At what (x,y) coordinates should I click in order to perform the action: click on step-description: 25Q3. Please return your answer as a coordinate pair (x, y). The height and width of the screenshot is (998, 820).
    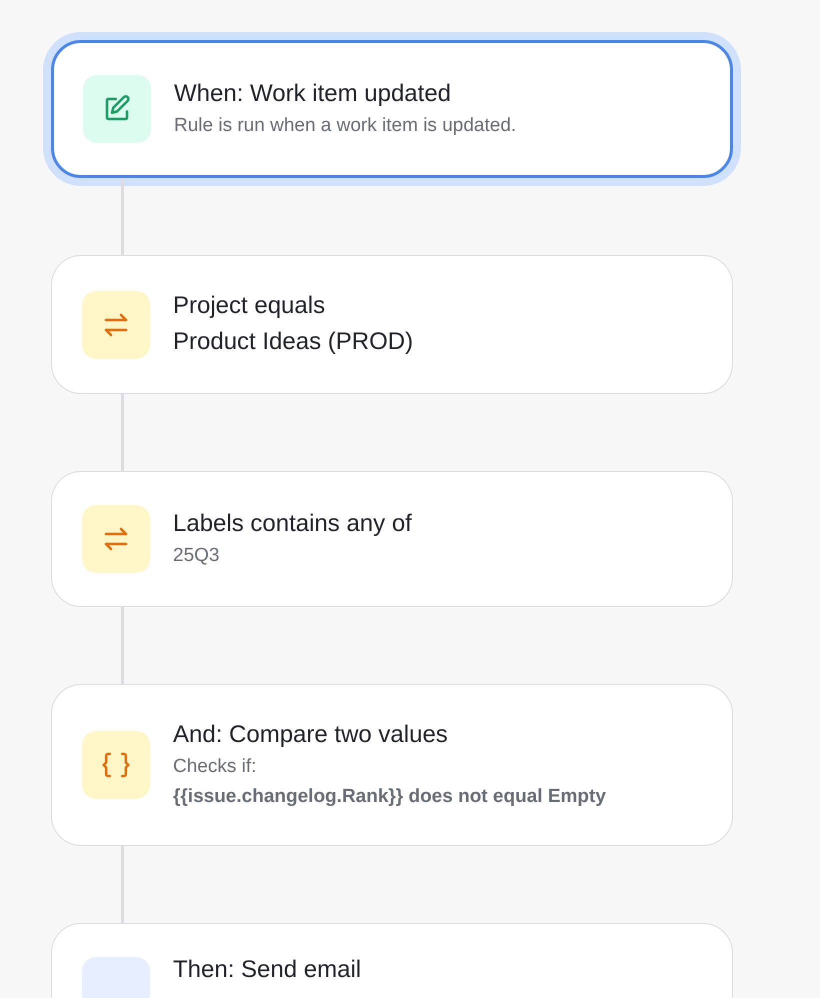
    Looking at the image, I should click on (196, 556).